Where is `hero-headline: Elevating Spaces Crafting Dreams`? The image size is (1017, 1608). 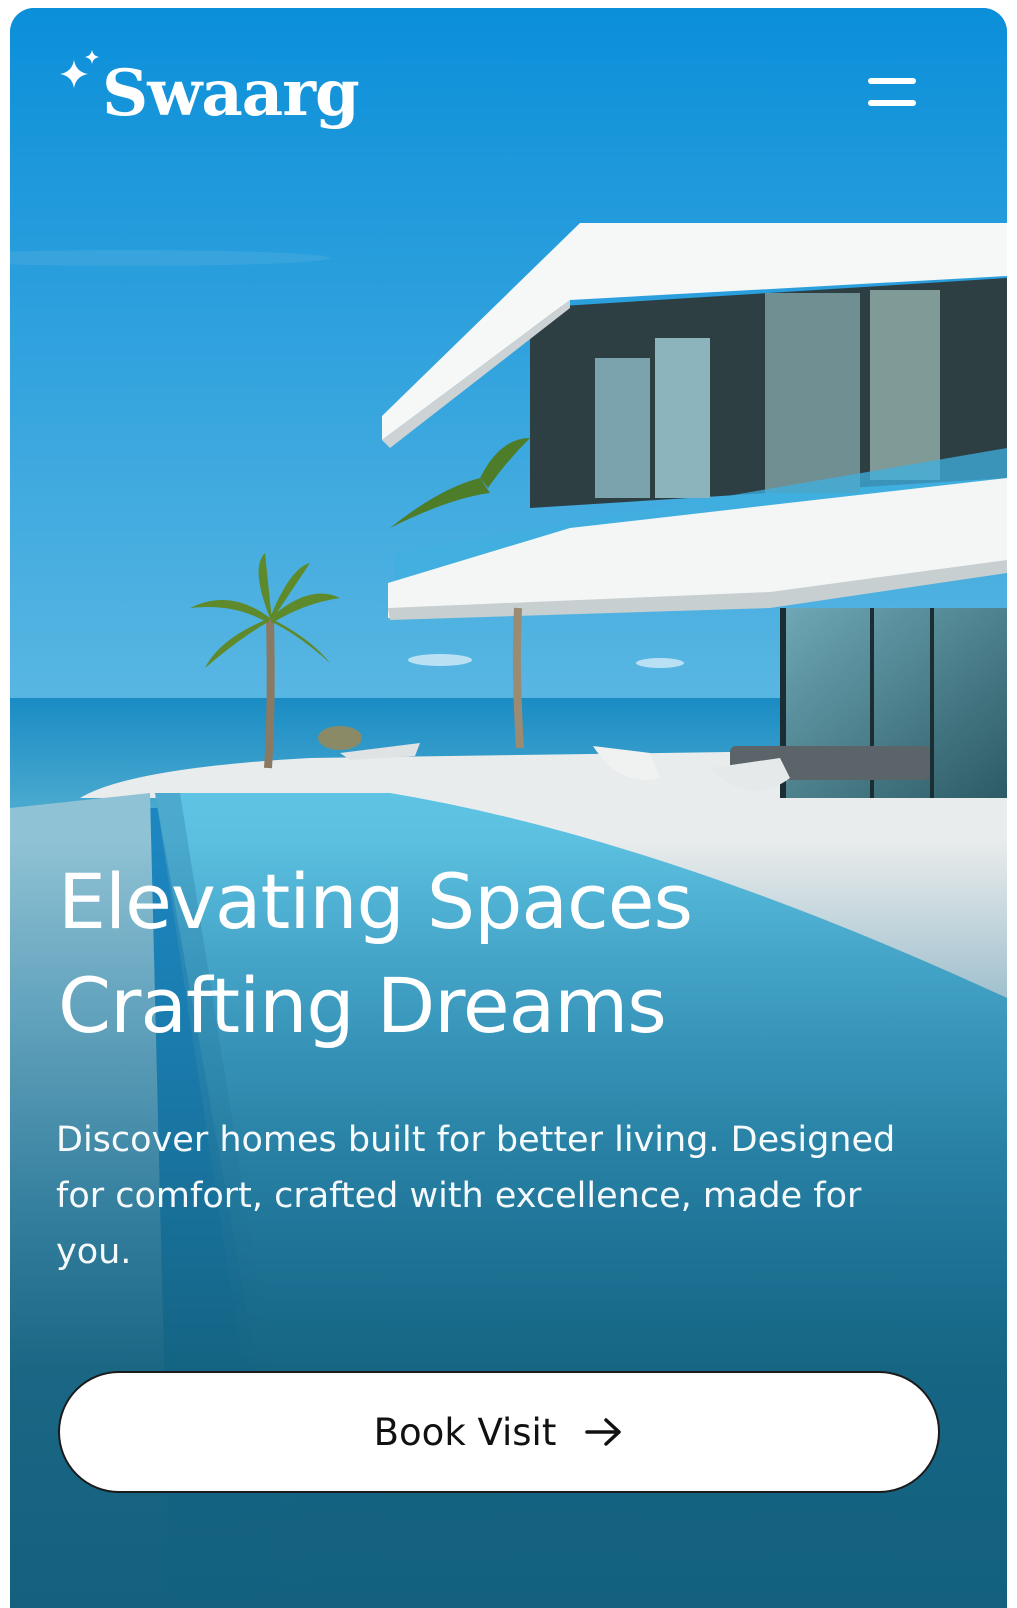
hero-headline: Elevating Spaces Crafting Dreams is located at coordinates (508, 954).